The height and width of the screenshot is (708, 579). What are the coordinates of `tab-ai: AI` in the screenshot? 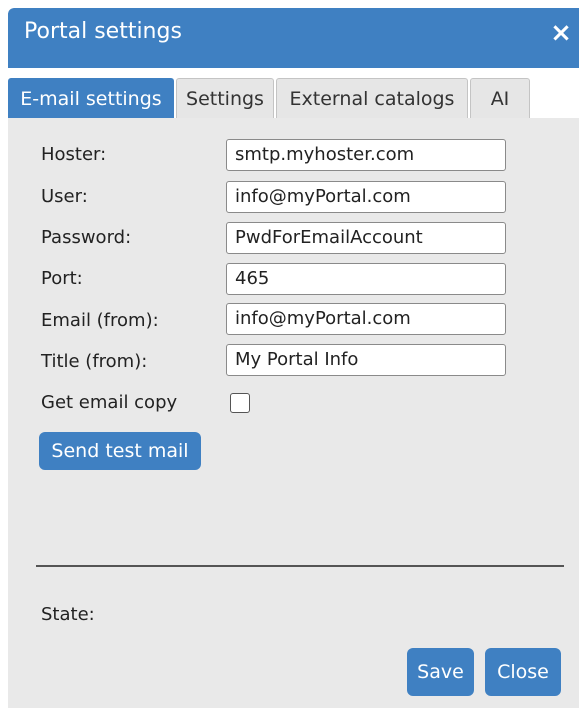 It's located at (500, 98).